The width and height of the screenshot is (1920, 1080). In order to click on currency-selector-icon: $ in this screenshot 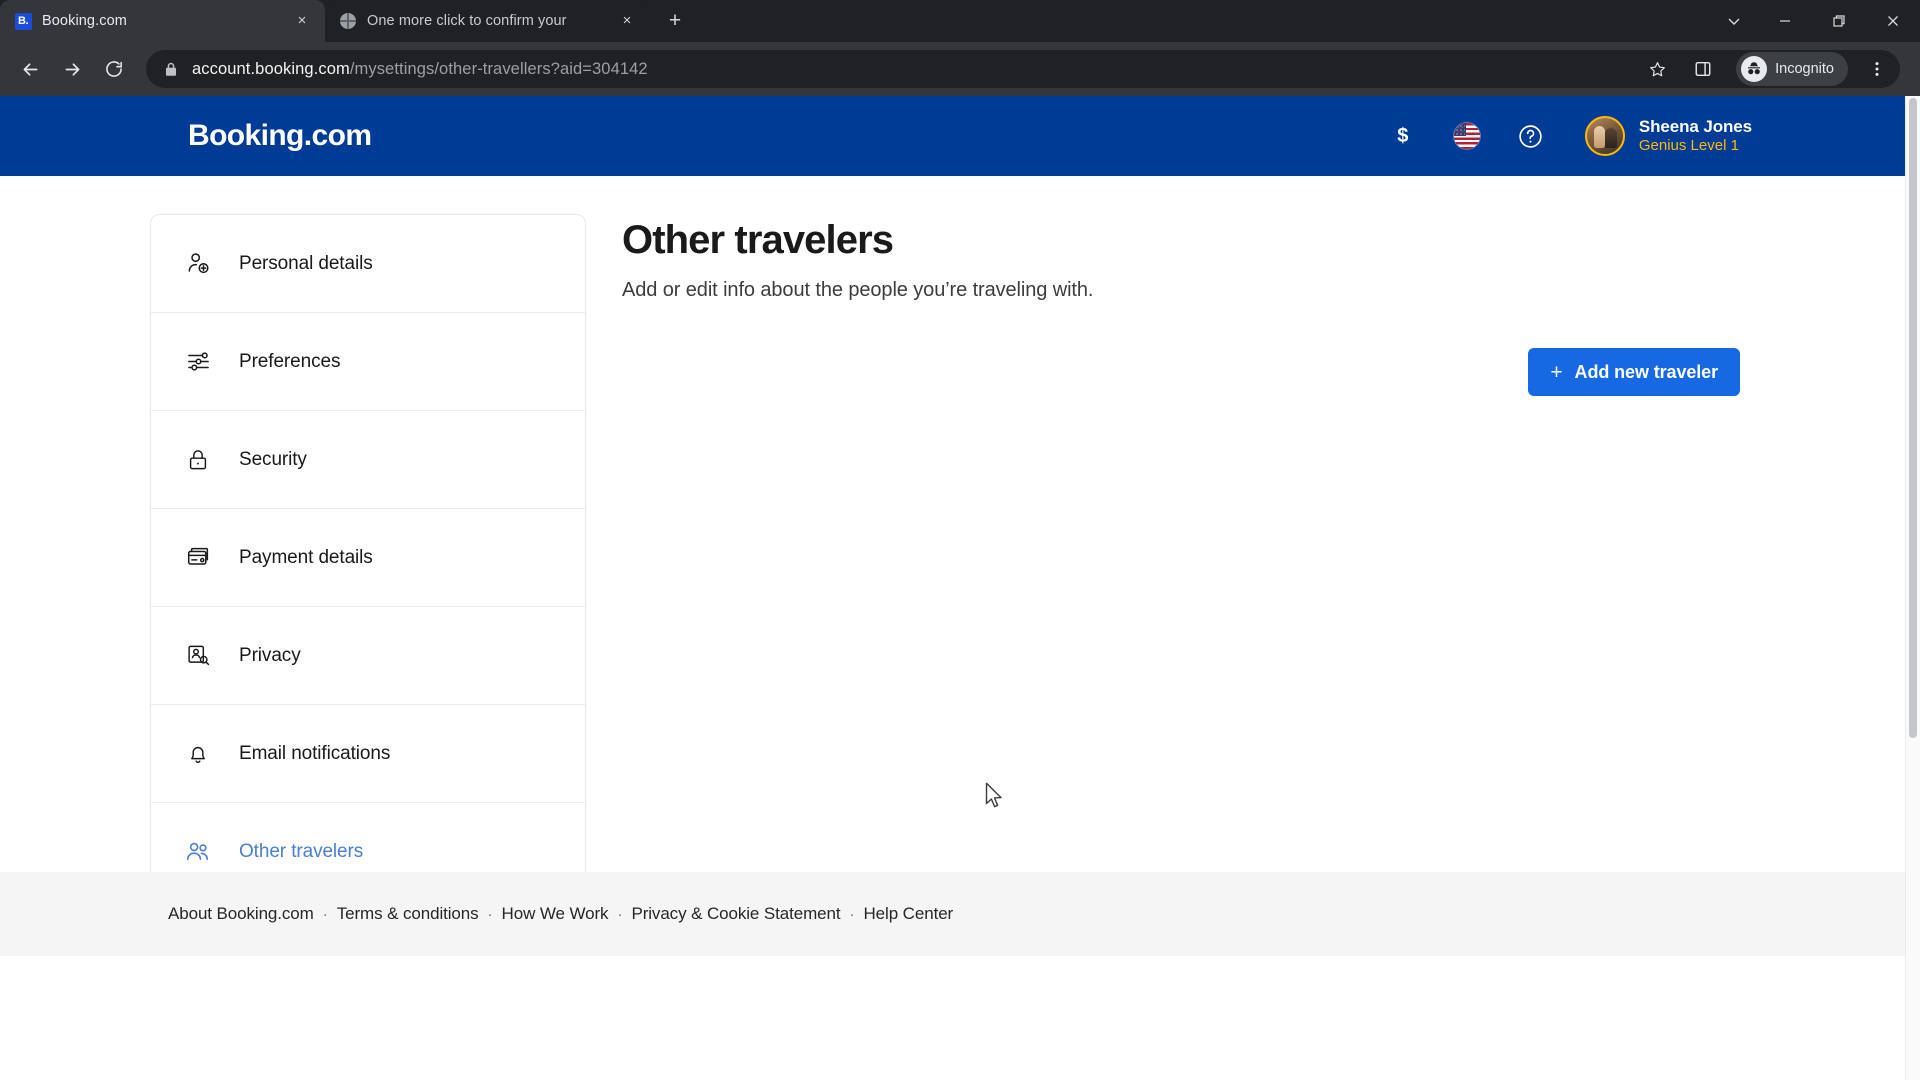, I will do `click(1403, 136)`.